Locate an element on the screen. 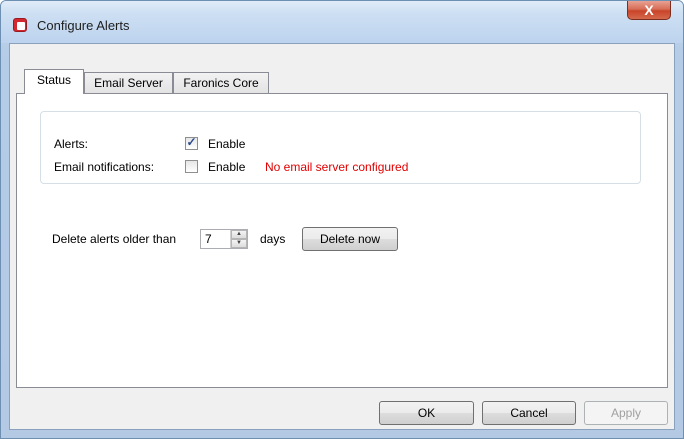 This screenshot has width=684, height=439. title-bar: Configure Alerts X is located at coordinates (342, 22).